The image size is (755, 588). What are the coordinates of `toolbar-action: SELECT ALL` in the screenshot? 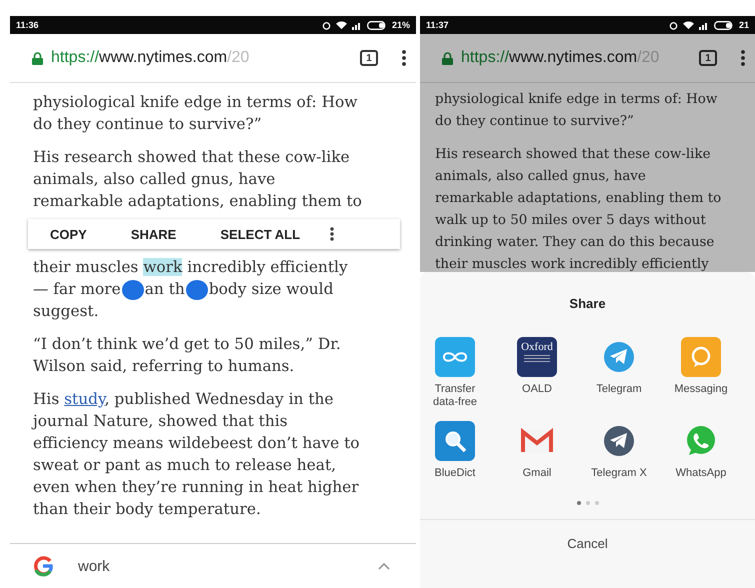 It's located at (260, 234).